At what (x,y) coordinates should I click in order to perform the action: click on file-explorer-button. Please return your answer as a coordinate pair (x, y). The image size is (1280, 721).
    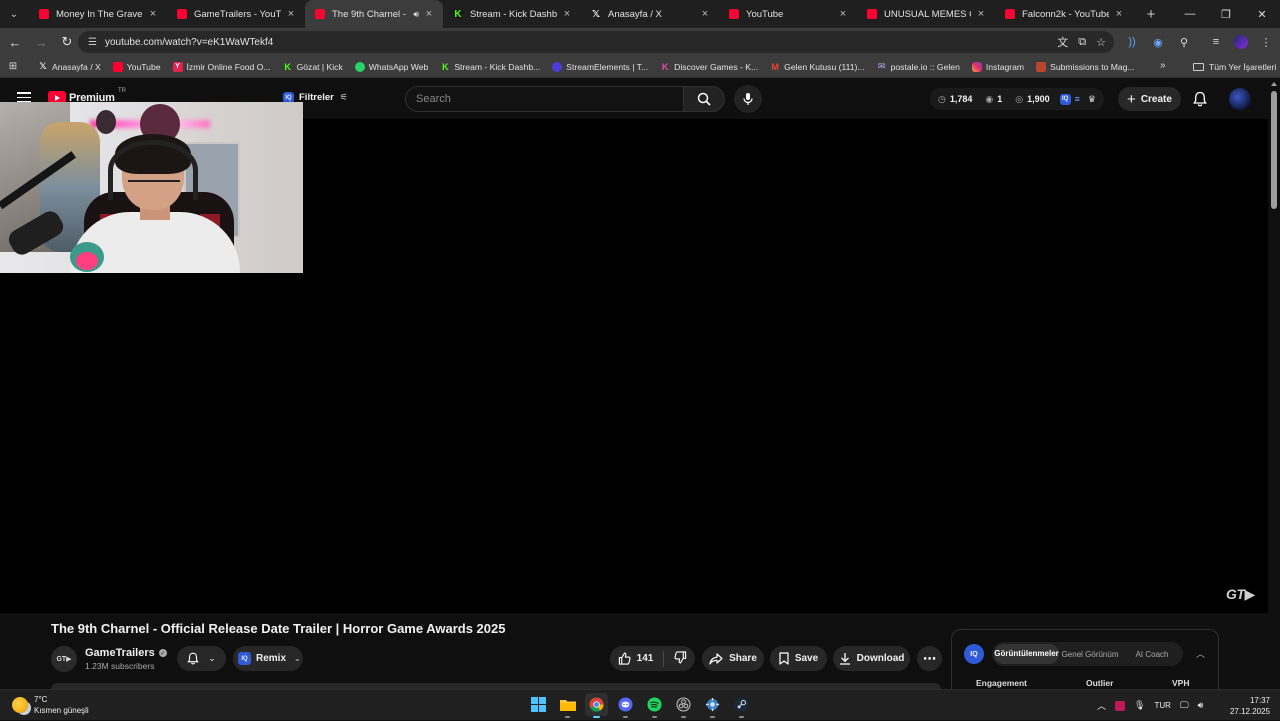
    Looking at the image, I should click on (567, 705).